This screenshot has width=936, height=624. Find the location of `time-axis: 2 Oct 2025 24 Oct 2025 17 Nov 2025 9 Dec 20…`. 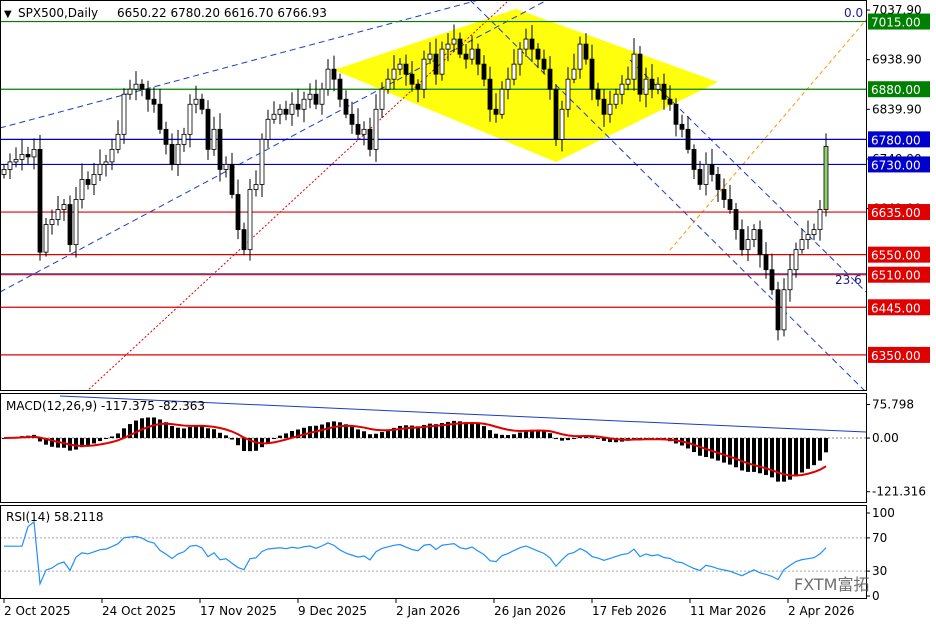

time-axis: 2 Oct 2025 24 Oct 2025 17 Nov 2025 9 Dec 20… is located at coordinates (429, 608).